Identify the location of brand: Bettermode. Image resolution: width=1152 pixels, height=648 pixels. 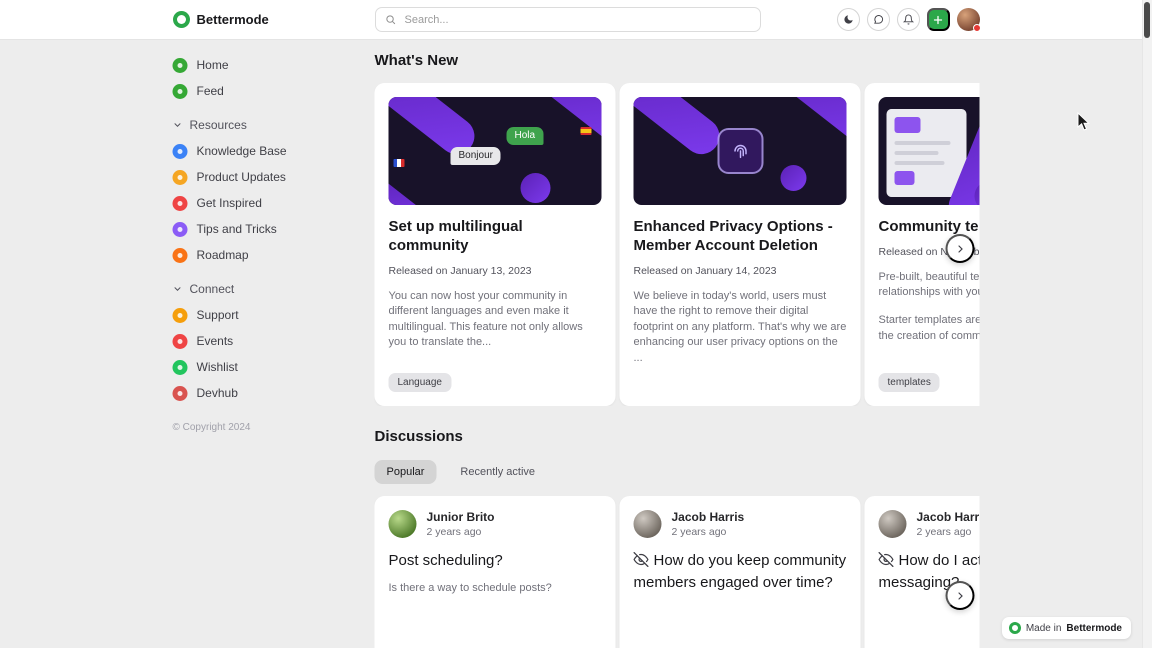
(273, 19).